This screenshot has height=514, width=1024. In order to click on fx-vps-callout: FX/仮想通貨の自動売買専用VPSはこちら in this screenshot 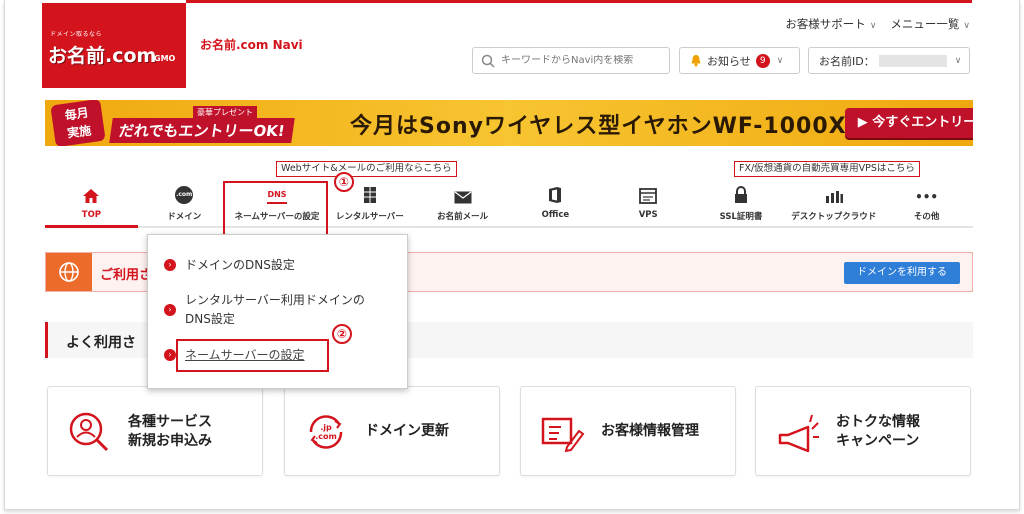, I will do `click(827, 169)`.